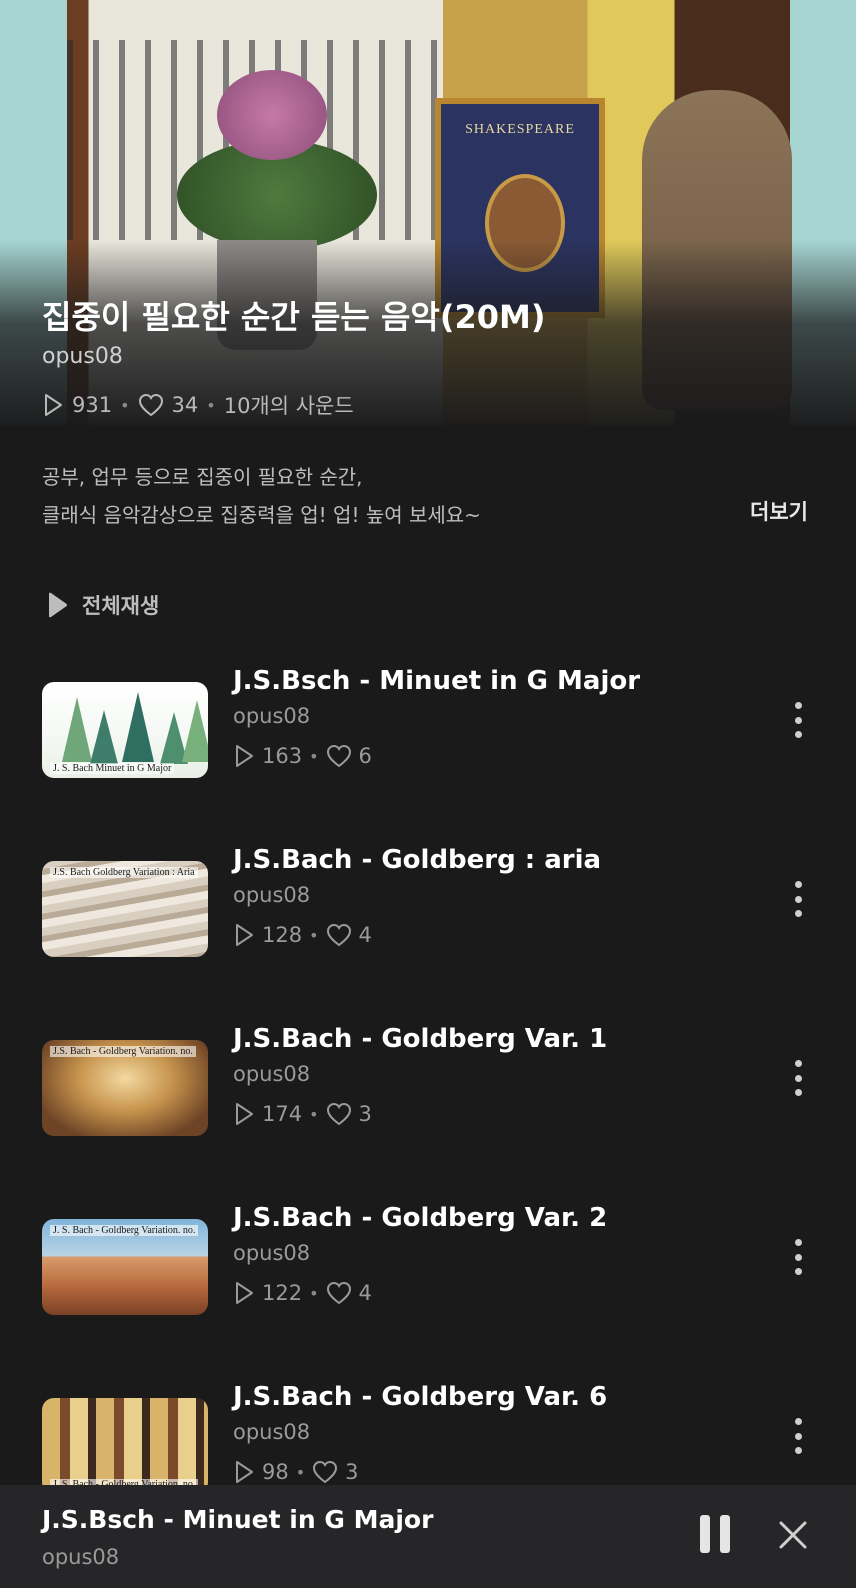 Image resolution: width=856 pixels, height=1588 pixels. What do you see at coordinates (92, 405) in the screenshot?
I see `play-count: 931` at bounding box center [92, 405].